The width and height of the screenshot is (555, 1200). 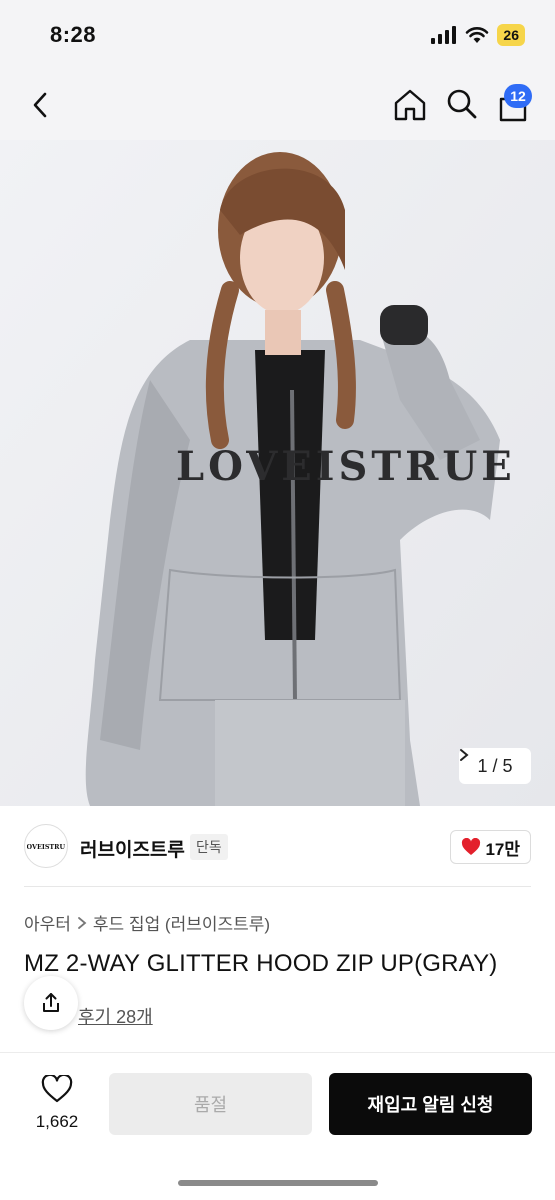 What do you see at coordinates (181, 922) in the screenshot?
I see `breadcrumb-item-subcategory: 후드 집업 (러브이즈트루)` at bounding box center [181, 922].